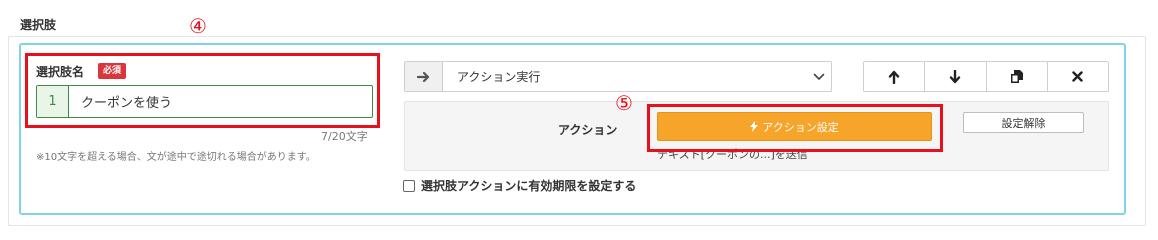 Image resolution: width=1158 pixels, height=240 pixels. Describe the element at coordinates (53, 101) in the screenshot. I see `choice-index: 1` at that location.